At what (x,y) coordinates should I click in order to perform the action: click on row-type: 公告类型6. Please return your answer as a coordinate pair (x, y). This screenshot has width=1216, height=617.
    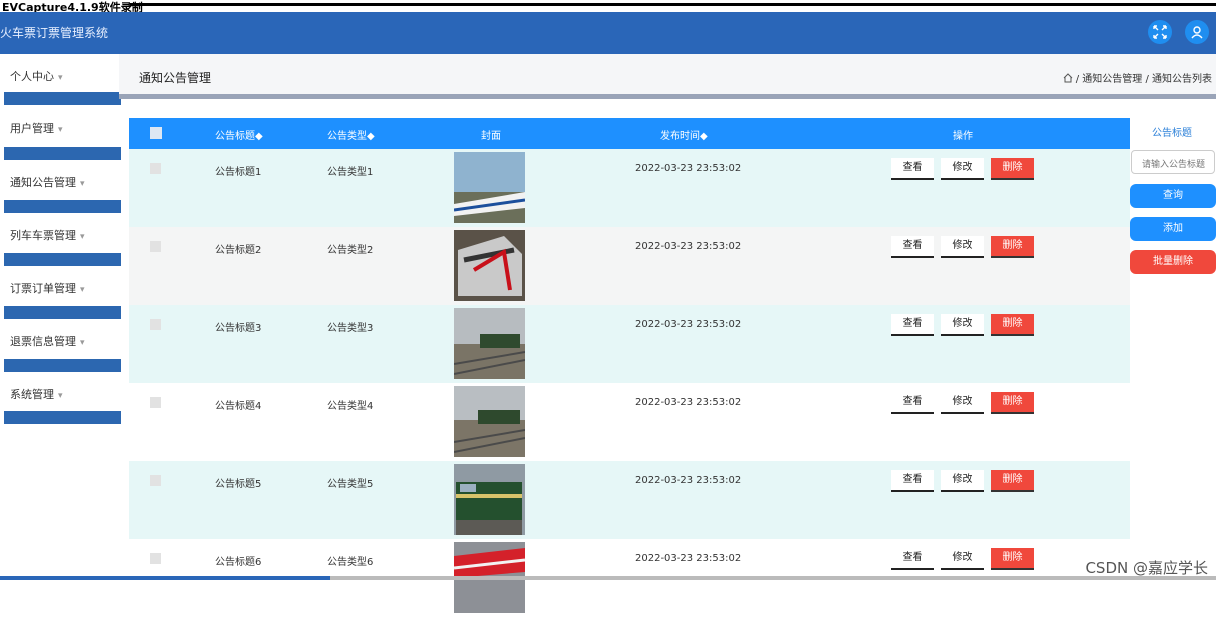
    Looking at the image, I should click on (350, 562).